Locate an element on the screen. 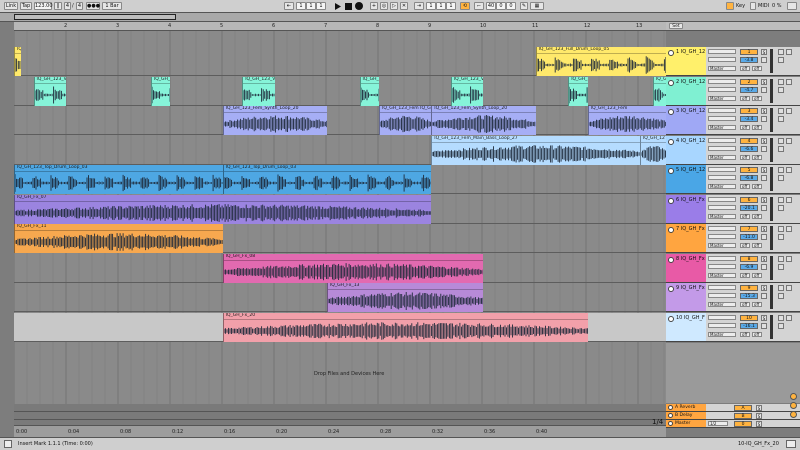  track-activator: 8 is located at coordinates (749, 258).